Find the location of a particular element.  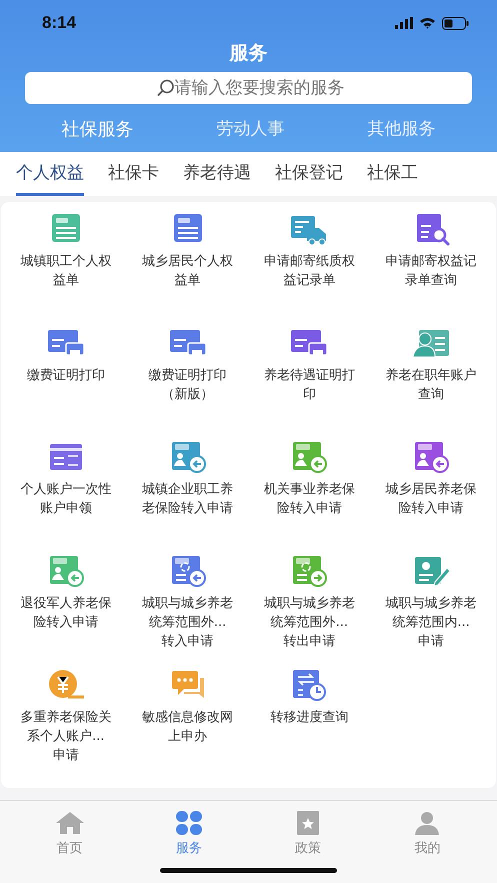

service-item: 城乡居民个人权益单 is located at coordinates (187, 265).